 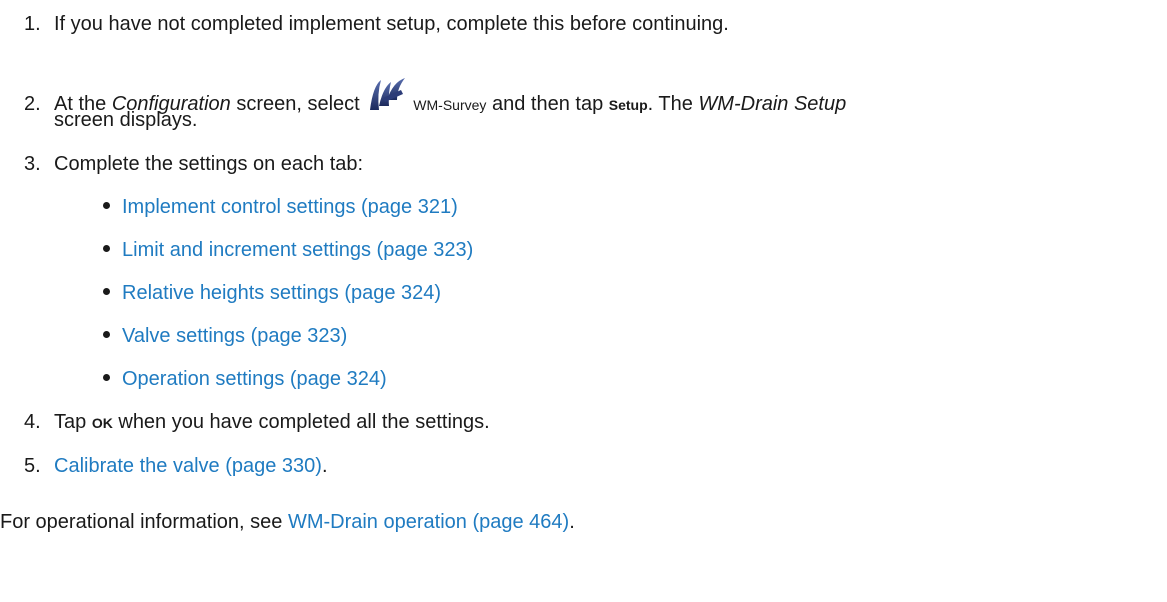 I want to click on step-2-continuation: screen displays., so click(x=126, y=120).